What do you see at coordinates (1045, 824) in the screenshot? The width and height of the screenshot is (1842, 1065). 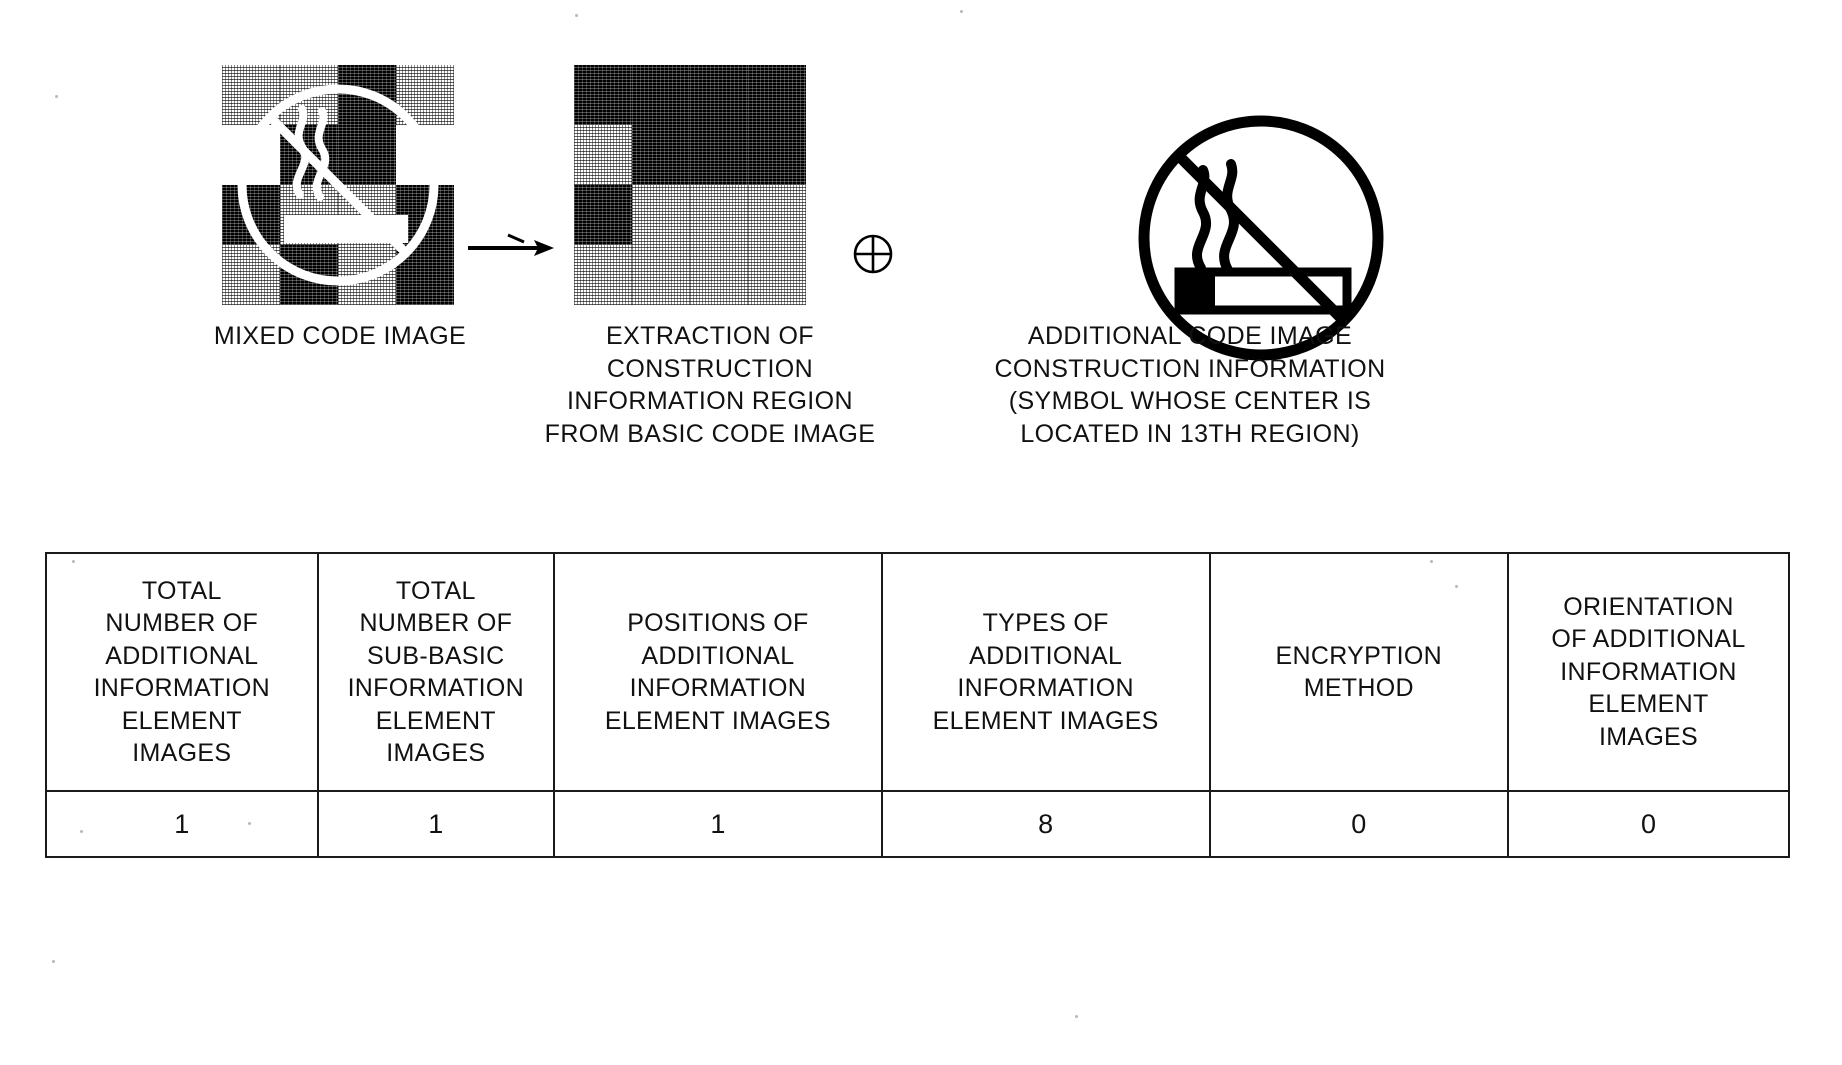 I see `table-cell: 8` at bounding box center [1045, 824].